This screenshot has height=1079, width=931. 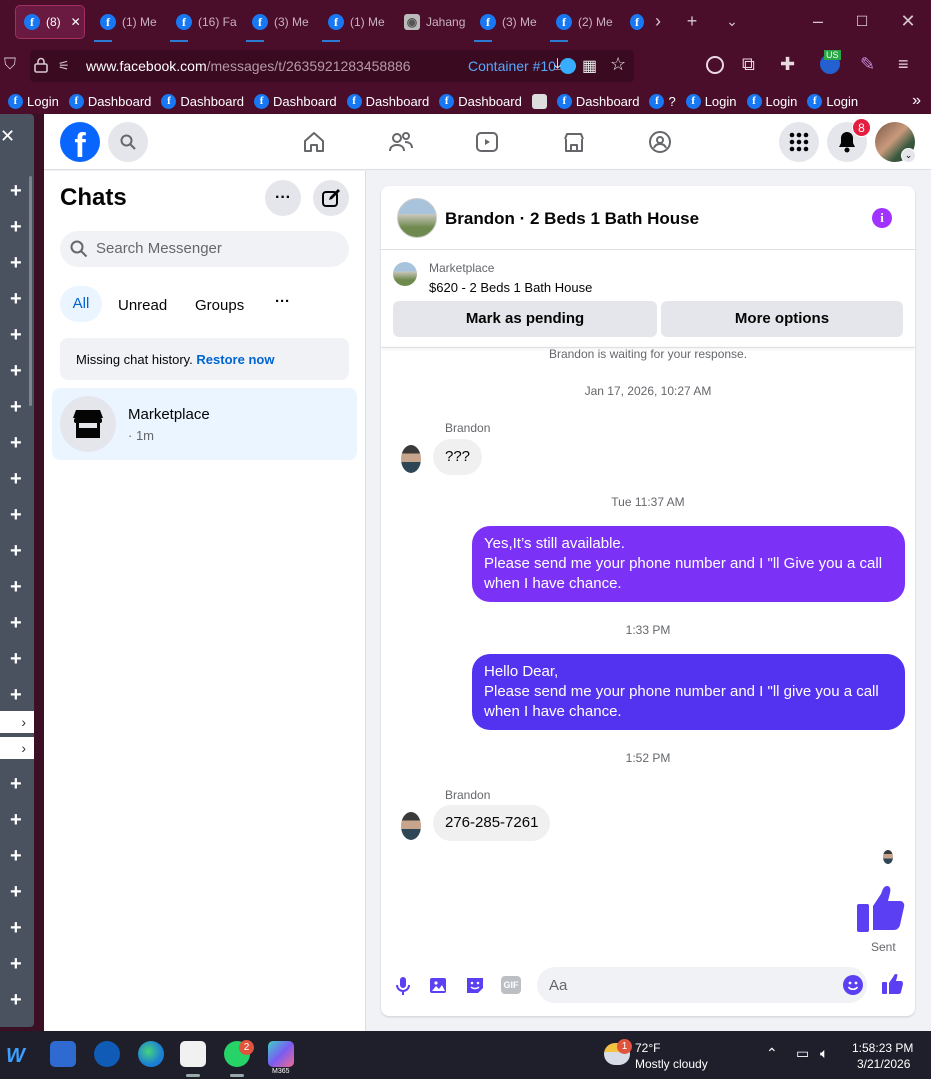 I want to click on home-nav-icon, so click(x=314, y=142).